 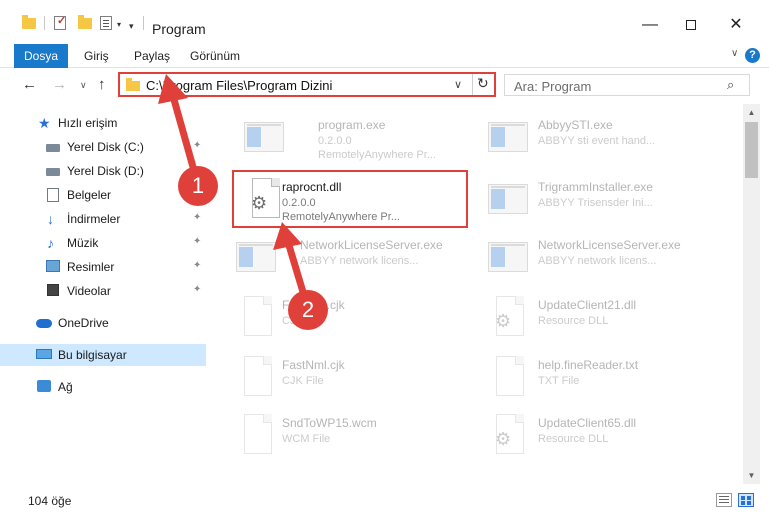 I want to click on sidebar-item-label: Bu bilgisayar, so click(x=92, y=355).